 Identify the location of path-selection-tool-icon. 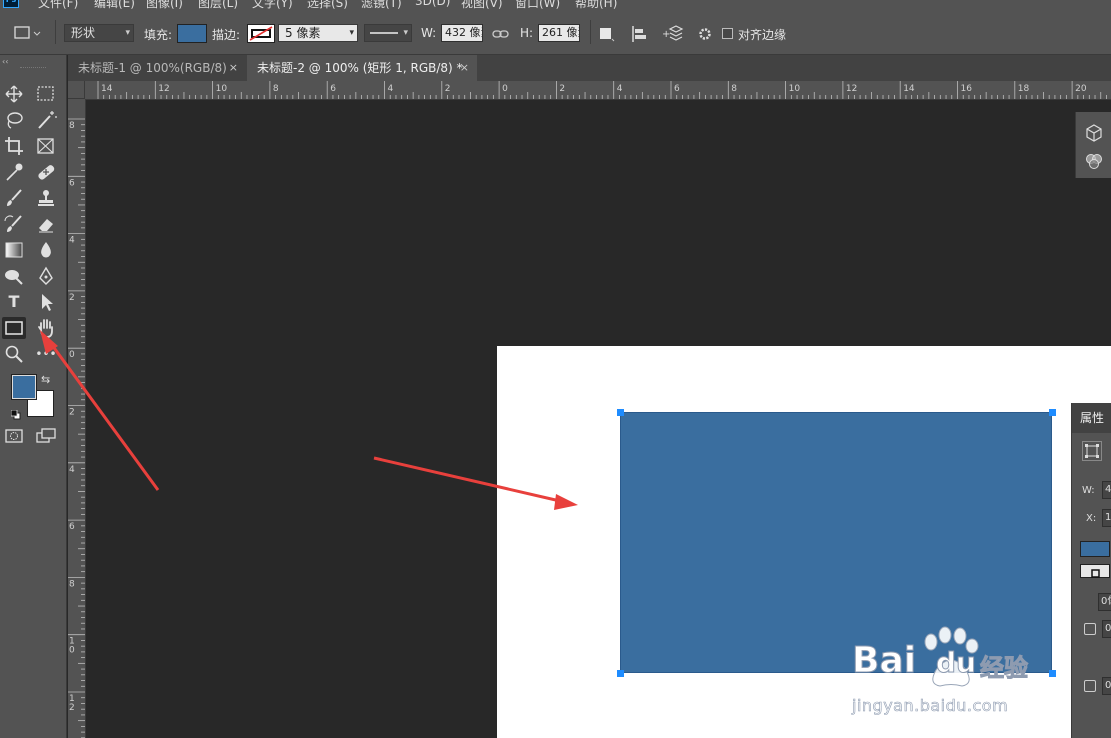
(46, 302).